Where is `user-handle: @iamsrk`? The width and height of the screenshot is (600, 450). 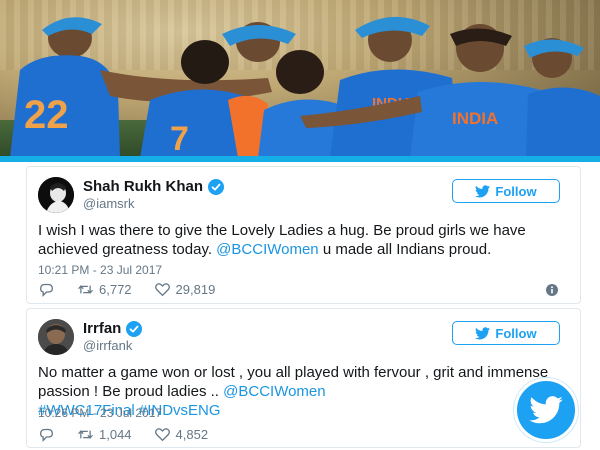 user-handle: @iamsrk is located at coordinates (108, 203).